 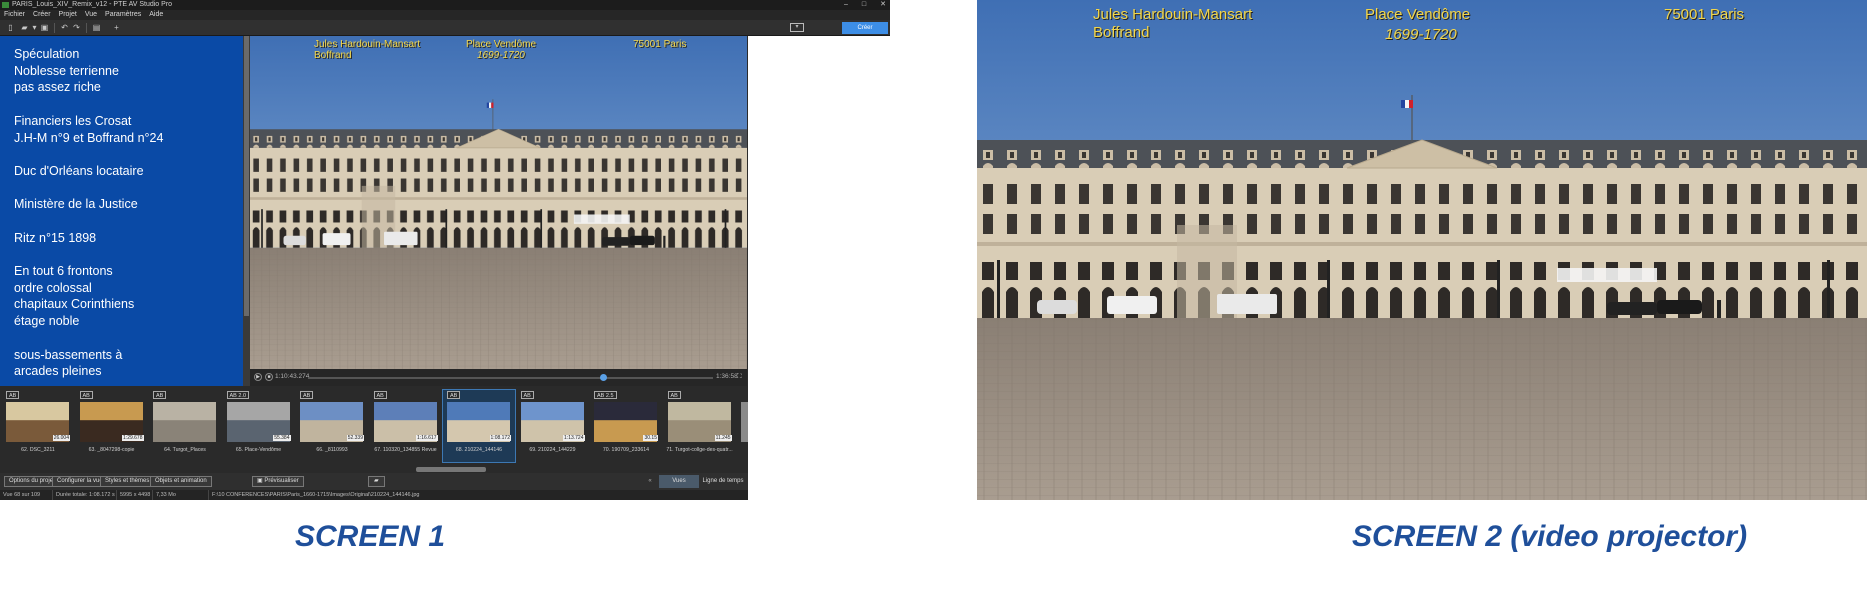 I want to click on projector-architect-2: Boffrand, so click(x=1121, y=32).